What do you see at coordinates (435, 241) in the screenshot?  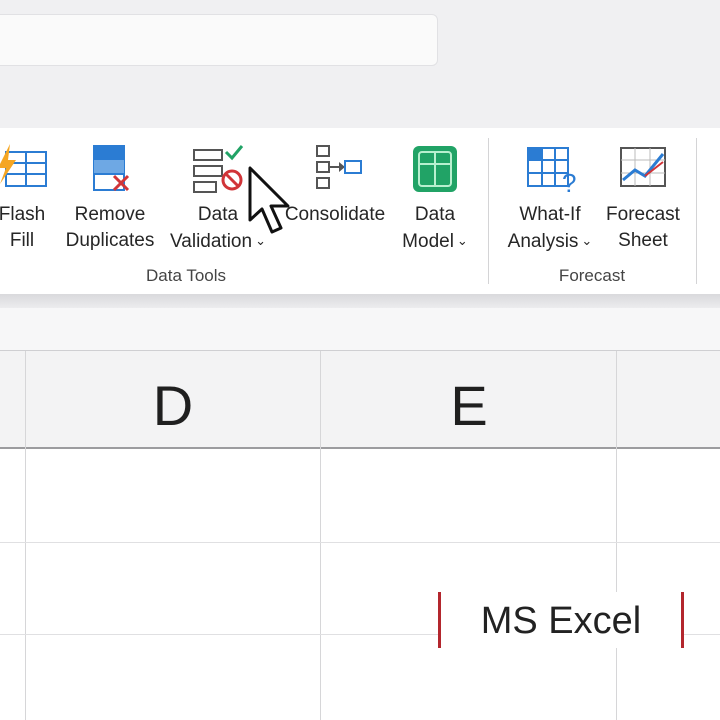 I see `data-model-label-2: Model ⌄` at bounding box center [435, 241].